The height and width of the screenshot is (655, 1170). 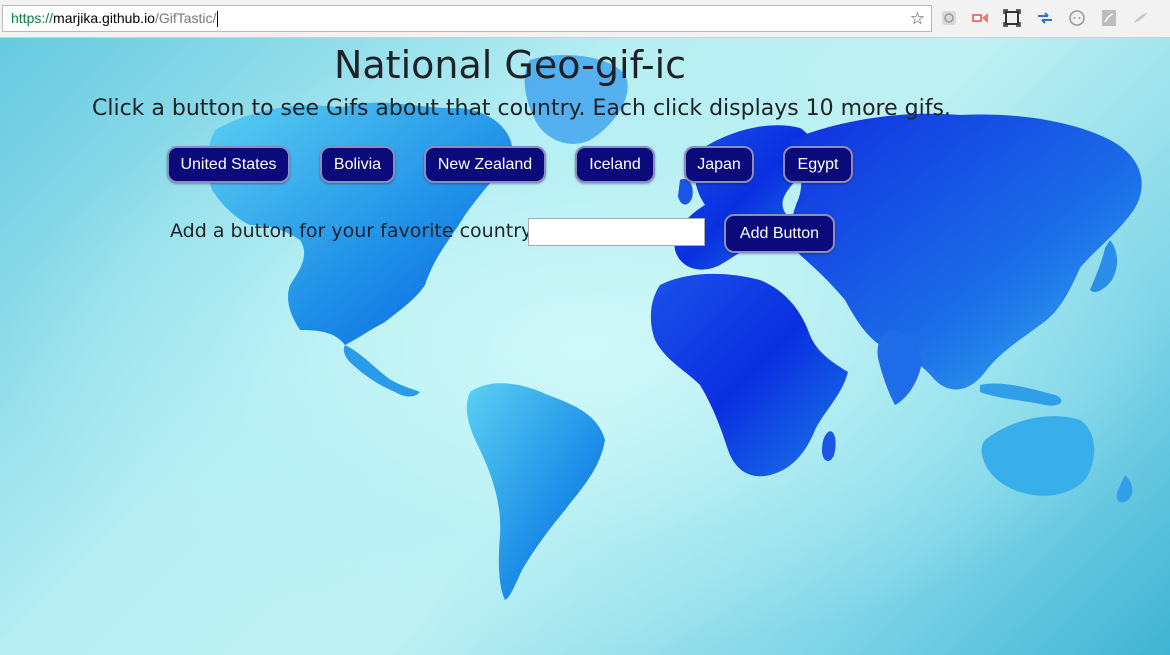 I want to click on url-path: /GifTastic/, so click(x=185, y=18).